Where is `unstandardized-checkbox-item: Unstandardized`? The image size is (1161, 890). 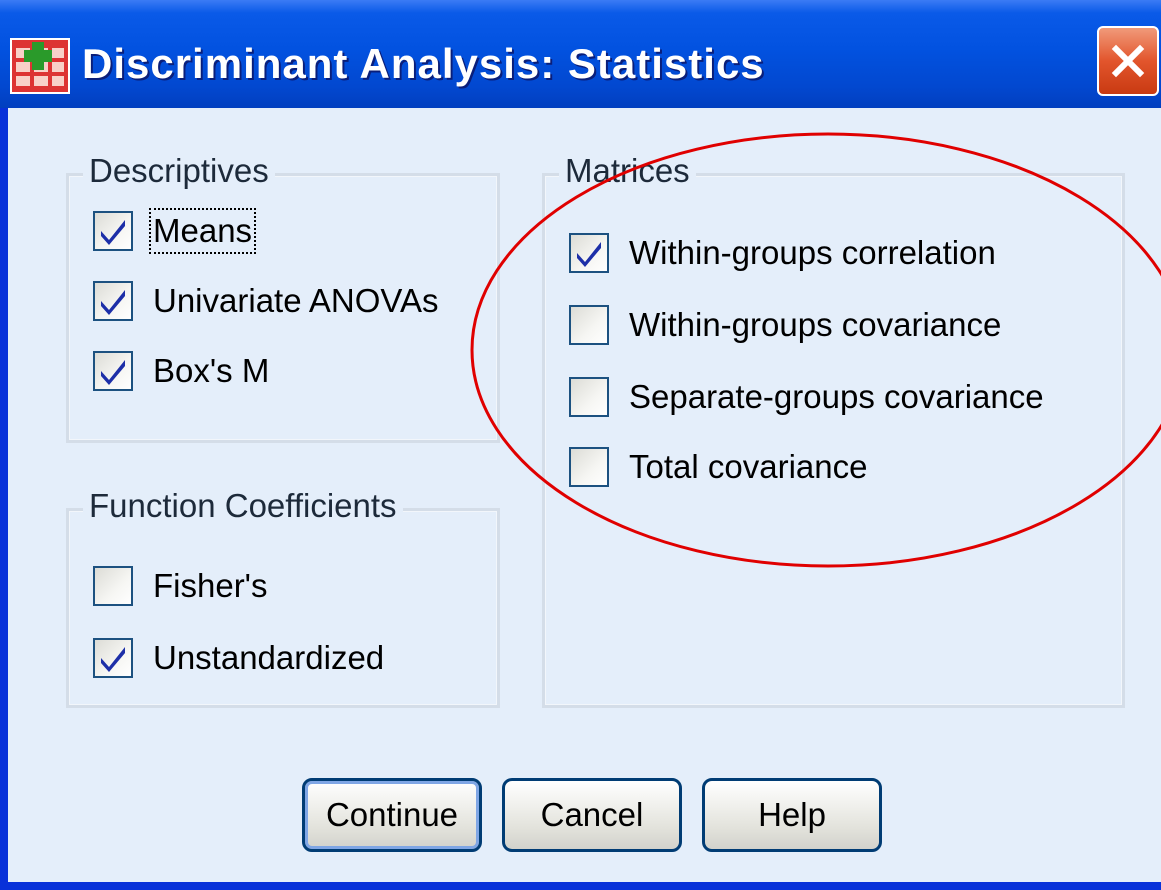
unstandardized-checkbox-item: Unstandardized is located at coordinates (238, 658).